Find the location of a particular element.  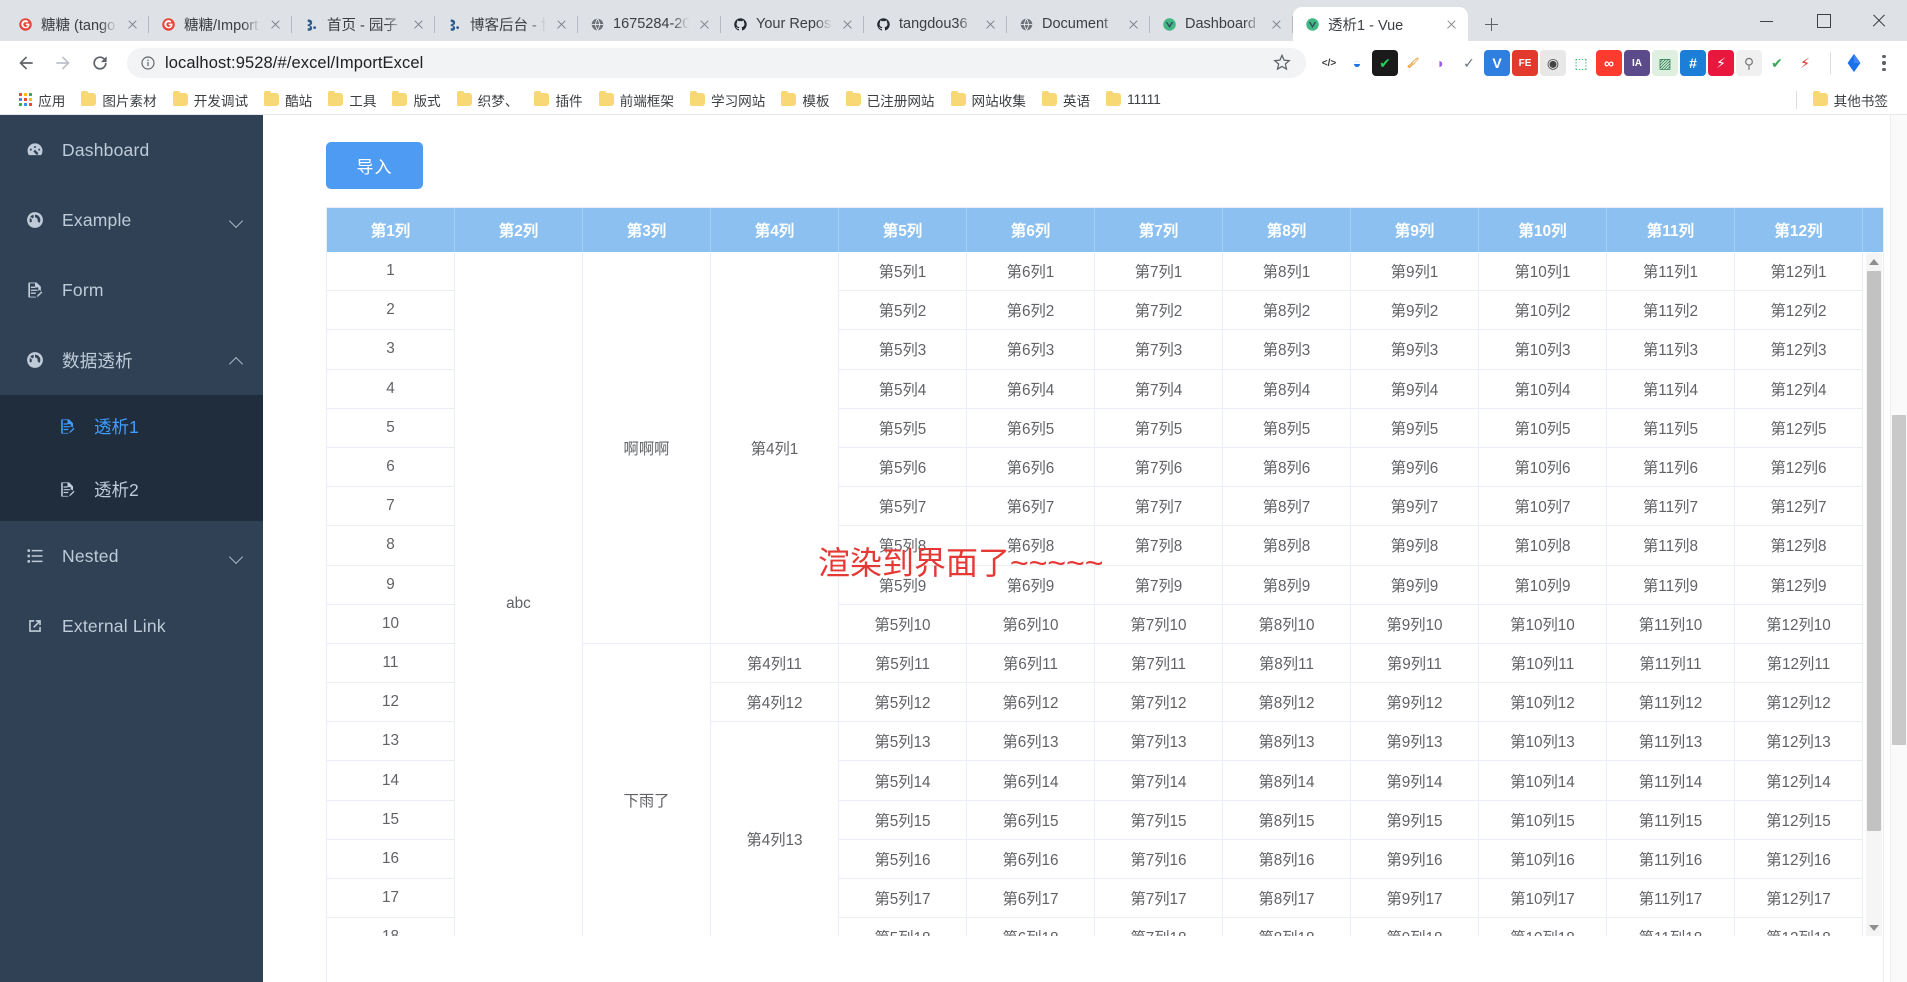

bookmark-item: 网站收集 is located at coordinates (988, 100).